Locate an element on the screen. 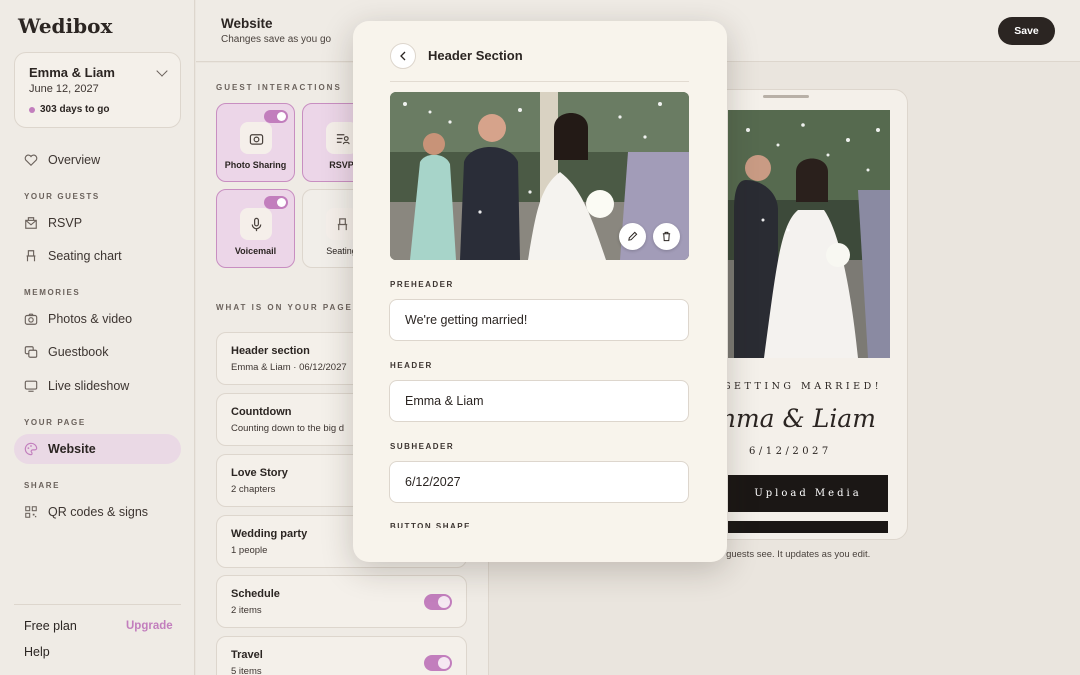  preview-note: ur guests see. It updates as you edit. is located at coordinates (793, 554).